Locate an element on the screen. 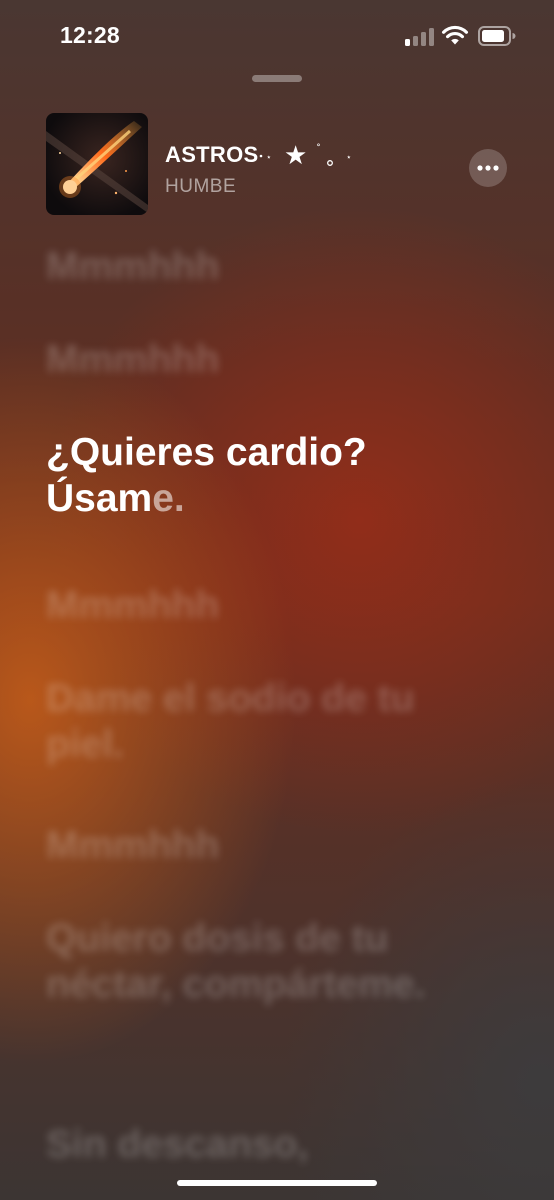  current-lyric-text: ¿Quieres cardio? is located at coordinates (206, 452).